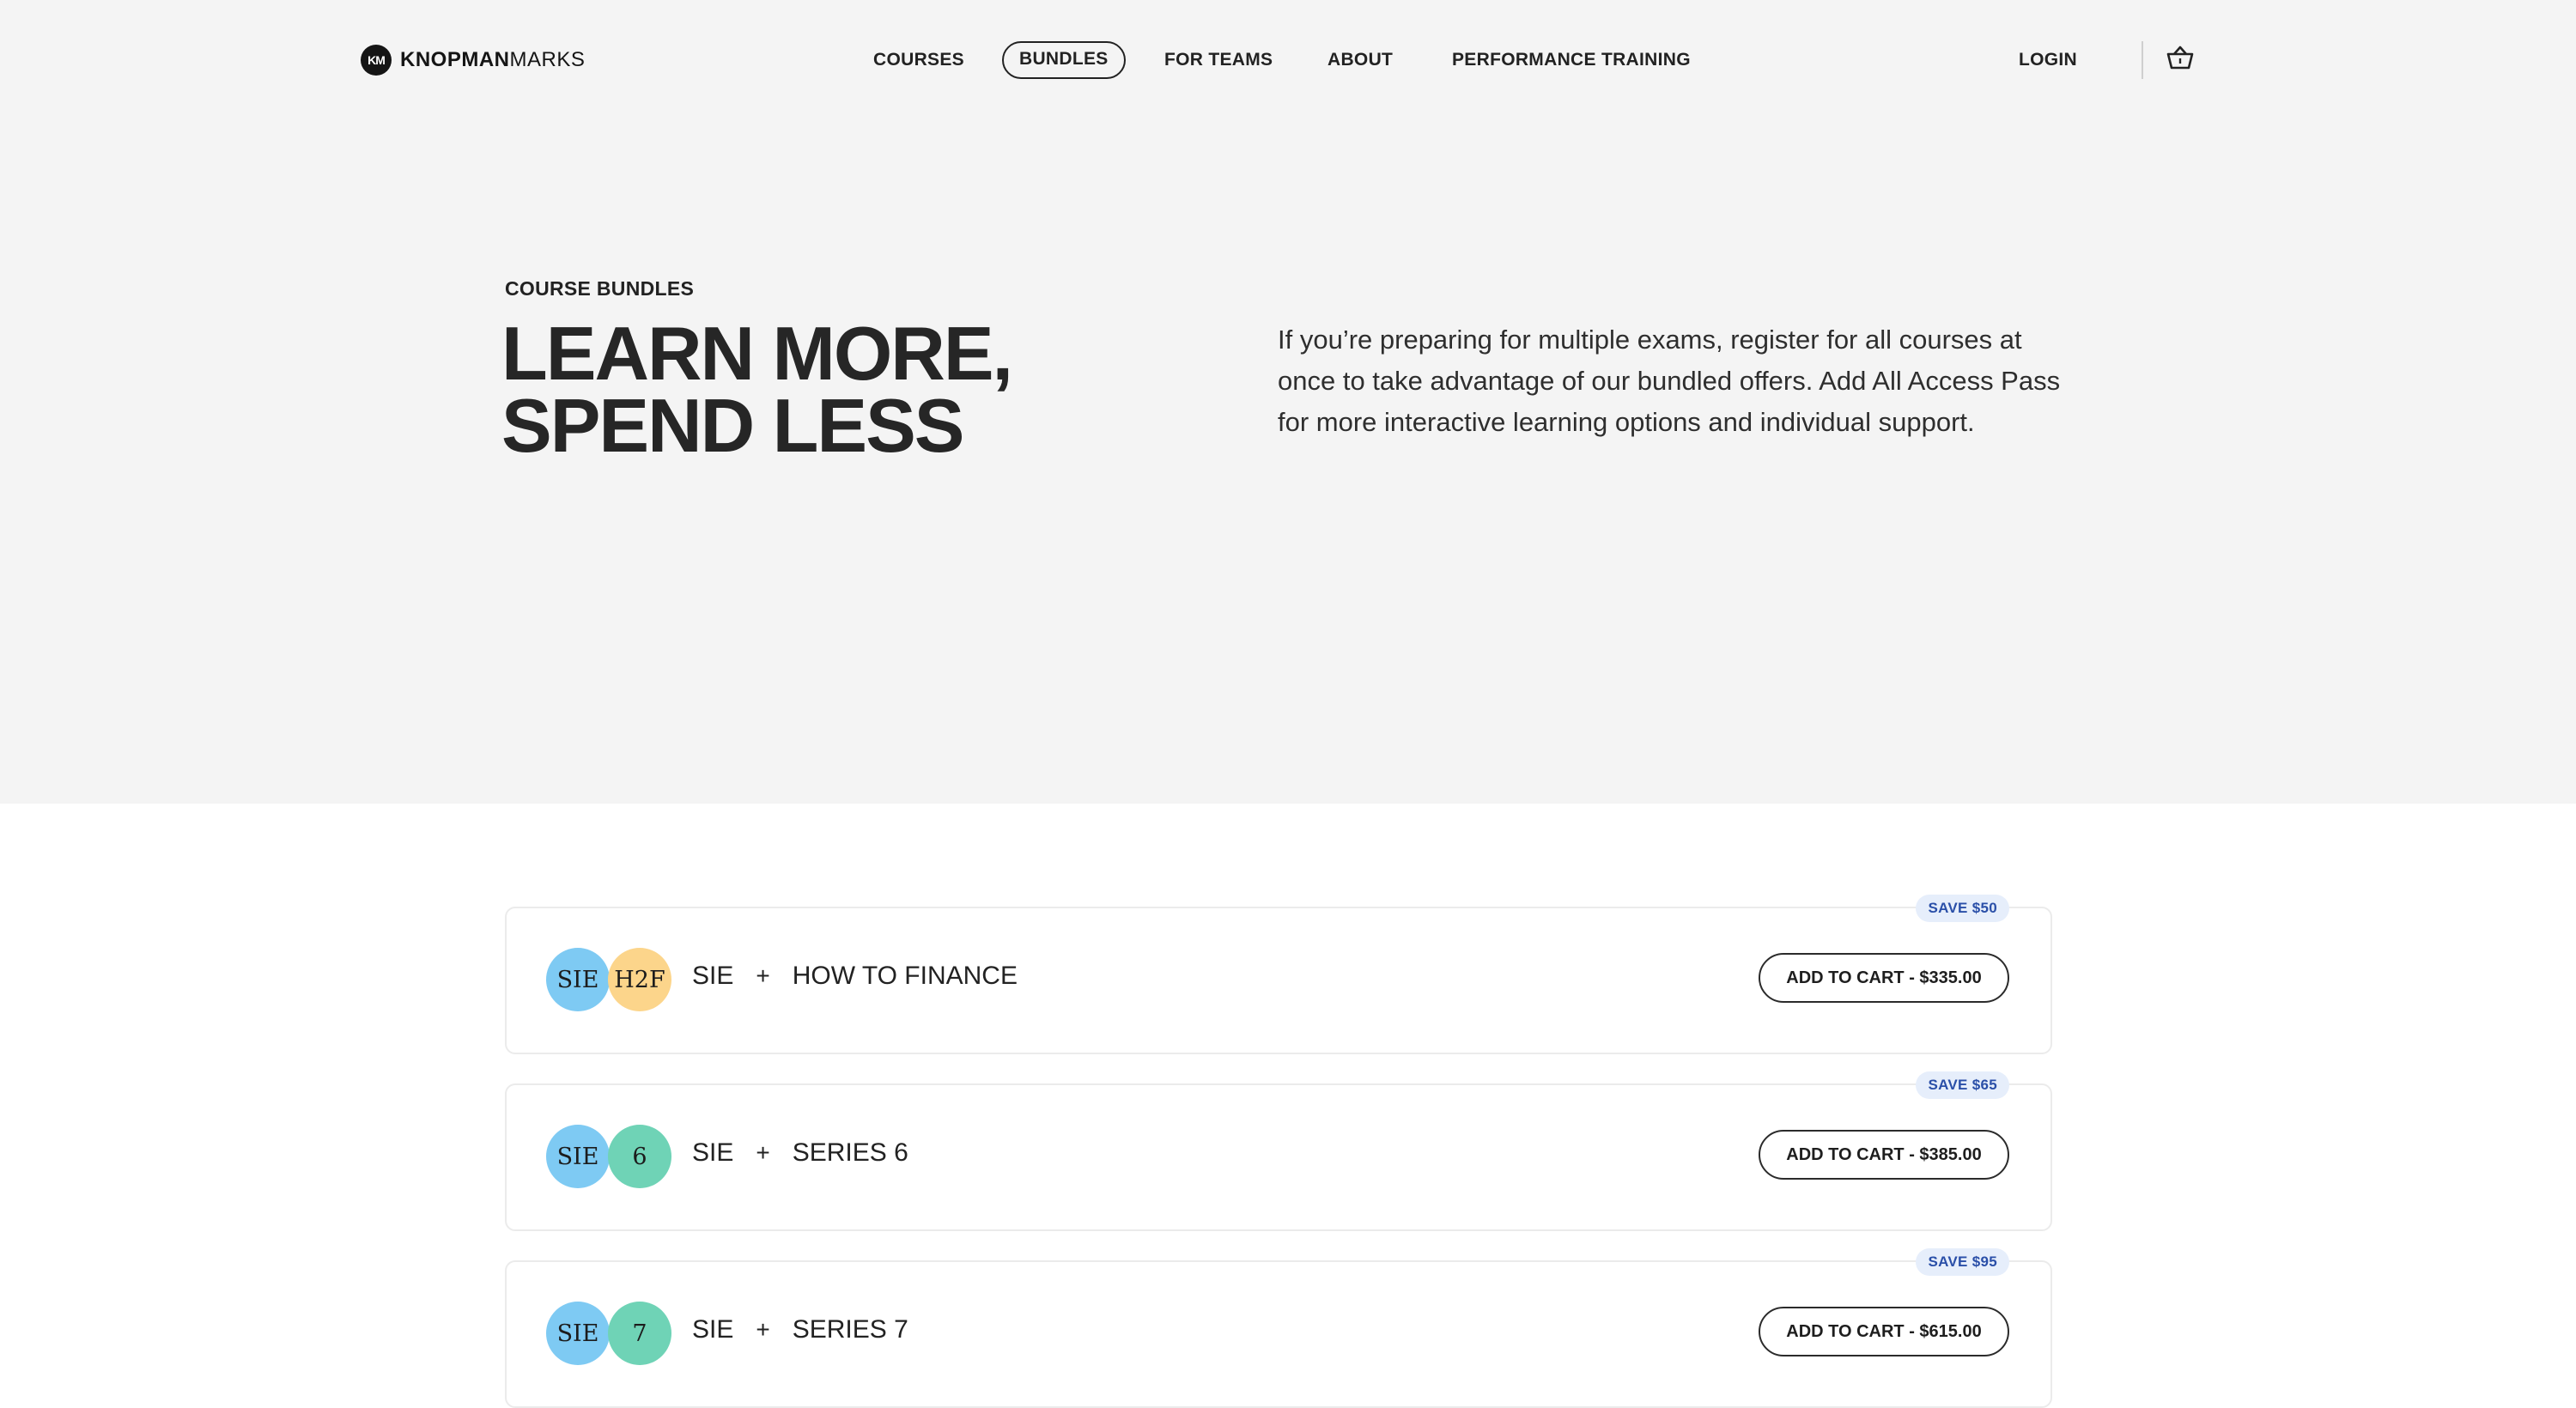  Describe the element at coordinates (905, 976) in the screenshot. I see `bundle-course-2: HOW TO FINANCE` at that location.